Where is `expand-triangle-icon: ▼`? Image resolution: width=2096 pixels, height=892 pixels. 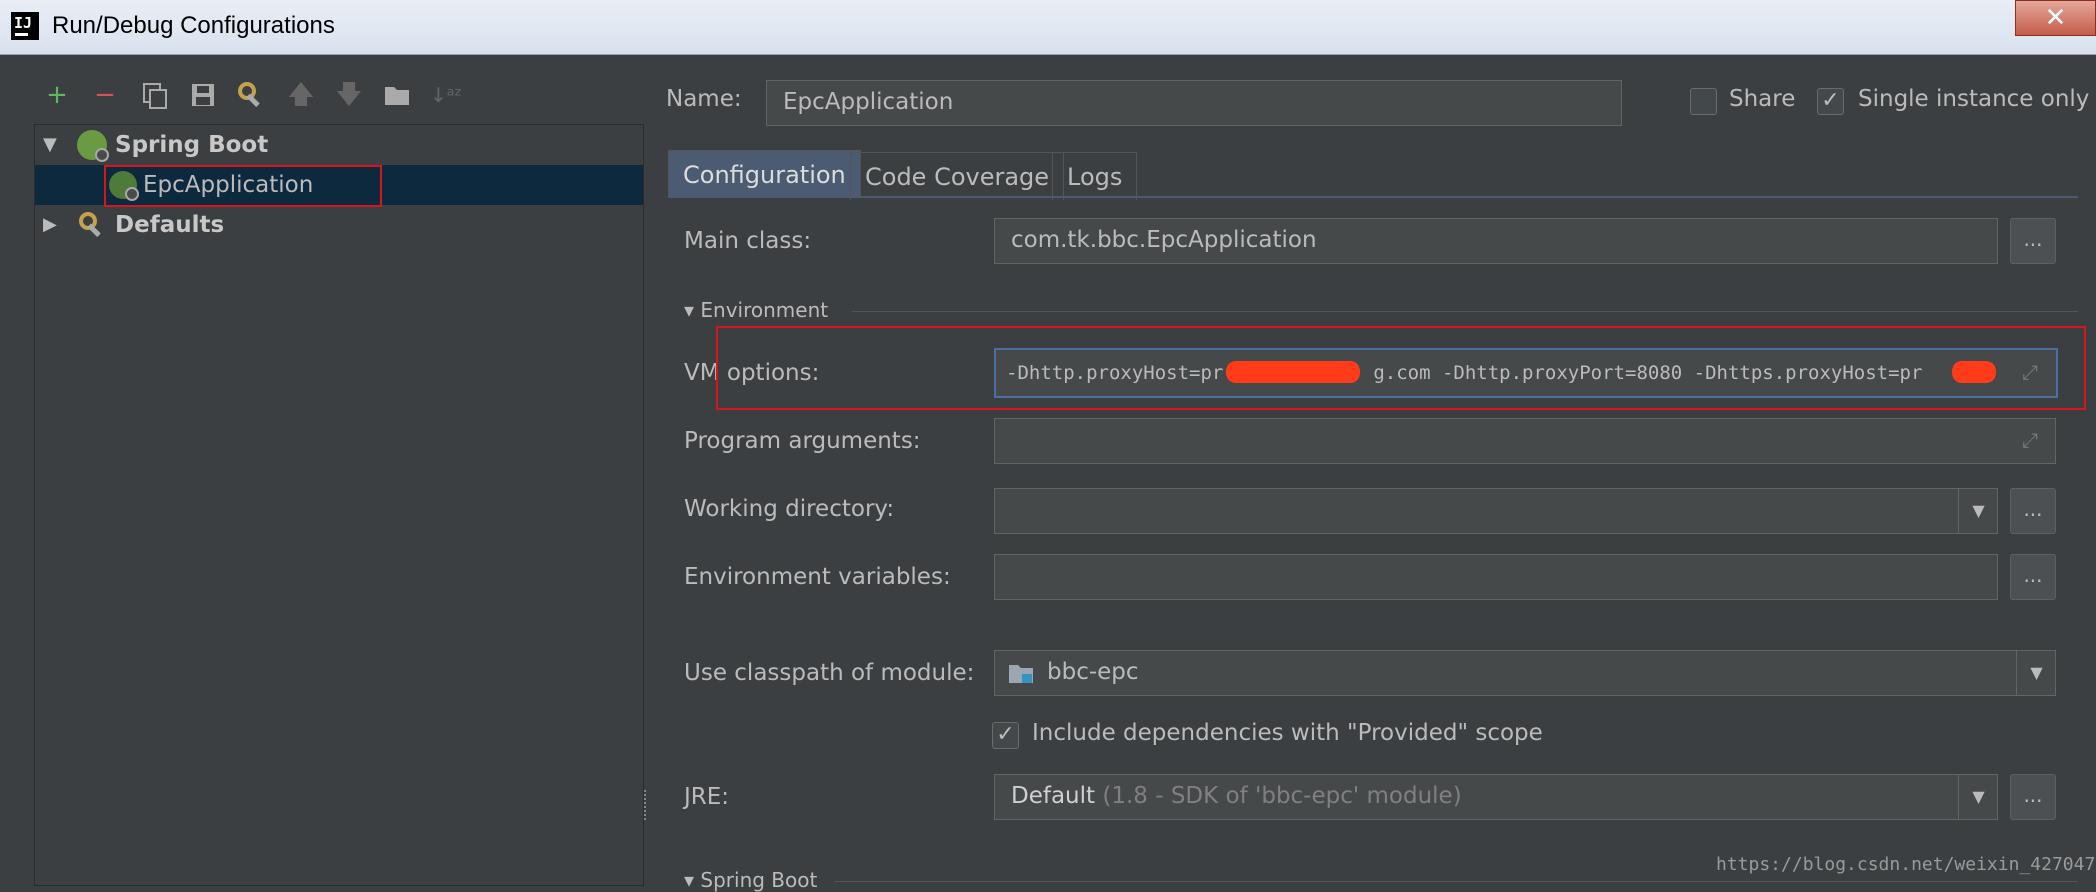
expand-triangle-icon: ▼ is located at coordinates (50, 145).